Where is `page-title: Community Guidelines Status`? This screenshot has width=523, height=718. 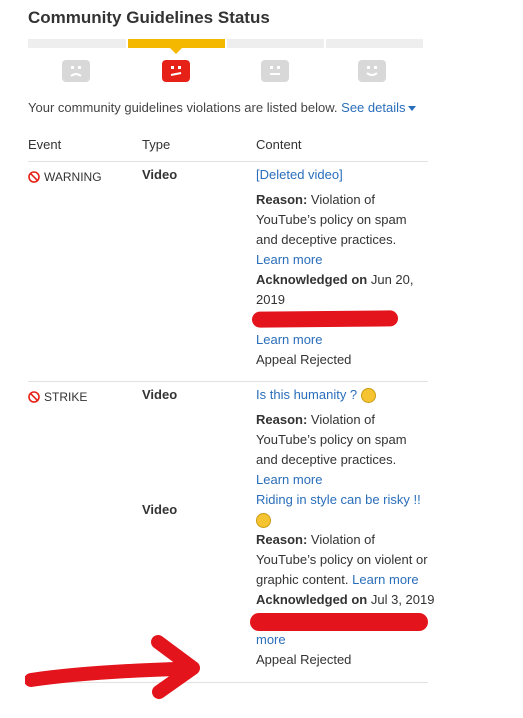 page-title: Community Guidelines Status is located at coordinates (149, 17).